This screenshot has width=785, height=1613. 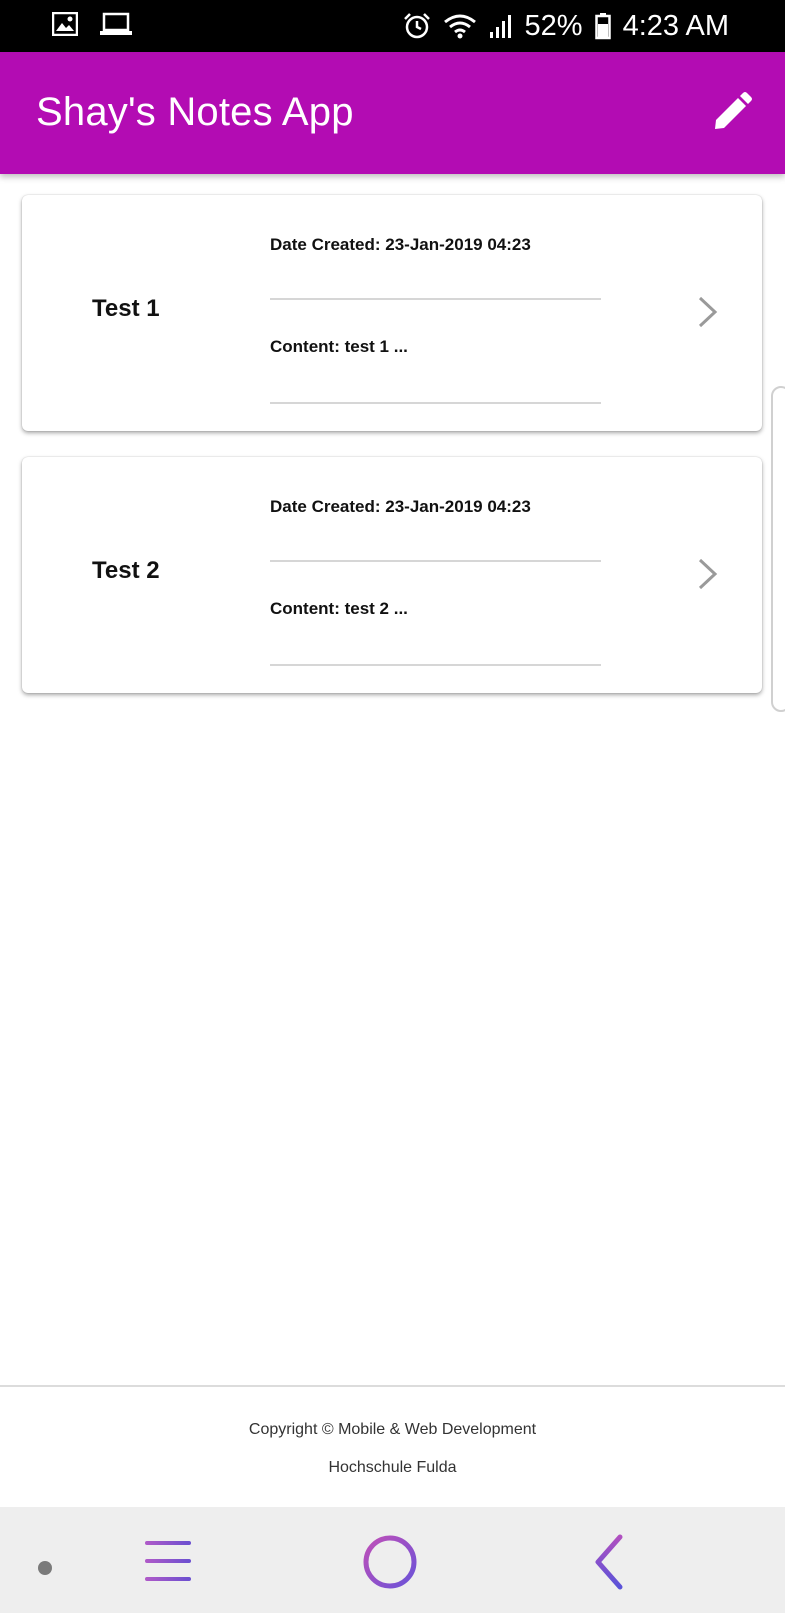 I want to click on back-arrow-icon, so click(x=610, y=1564).